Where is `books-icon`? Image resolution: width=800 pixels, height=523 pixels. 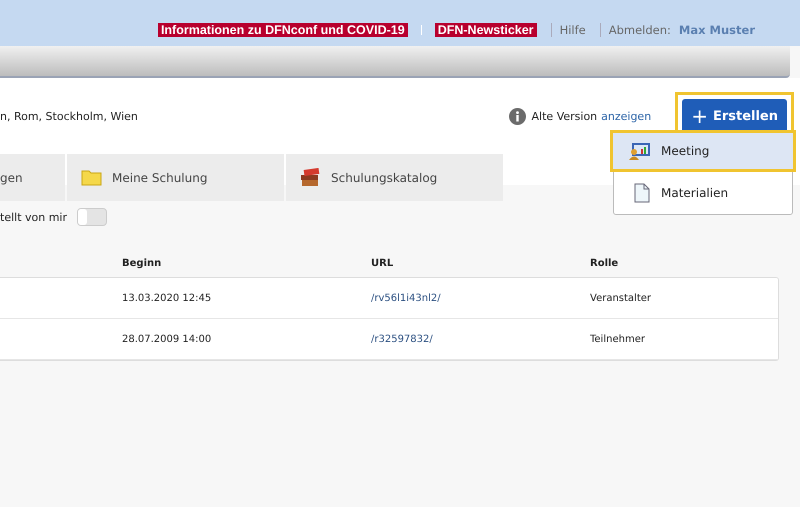 books-icon is located at coordinates (310, 178).